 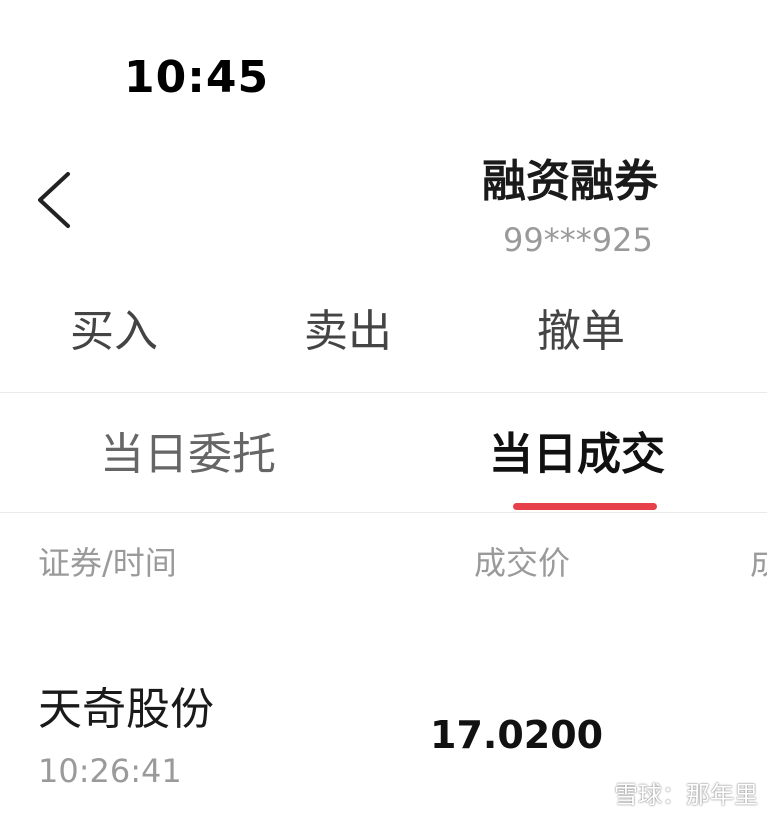 I want to click on column-header-security-time: 证券/时间, so click(x=107, y=563).